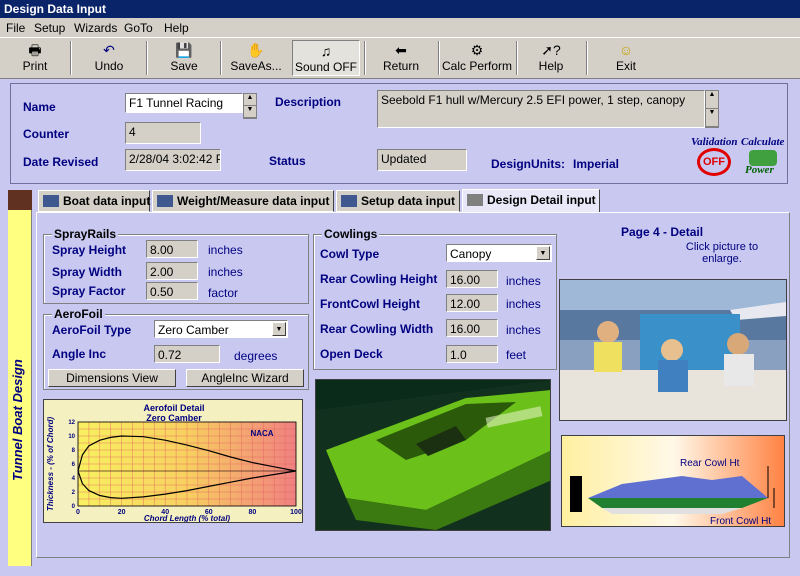 The width and height of the screenshot is (800, 576). Describe the element at coordinates (174, 418) in the screenshot. I see `chart-subtitle: Zero Camber` at that location.